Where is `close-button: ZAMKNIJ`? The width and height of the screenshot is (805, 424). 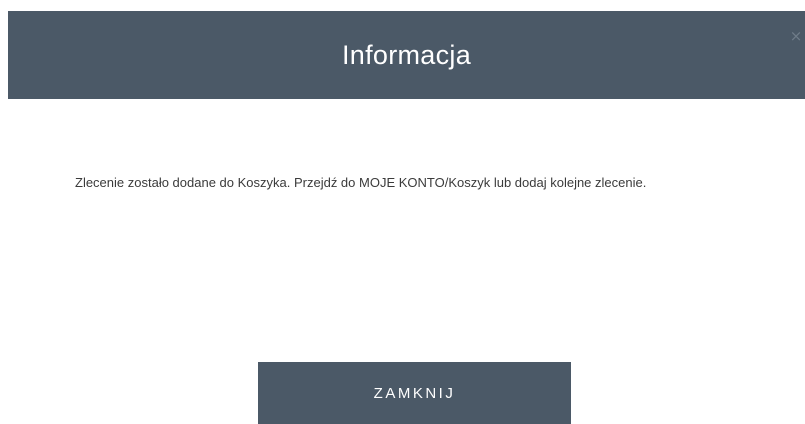
close-button: ZAMKNIJ is located at coordinates (414, 393).